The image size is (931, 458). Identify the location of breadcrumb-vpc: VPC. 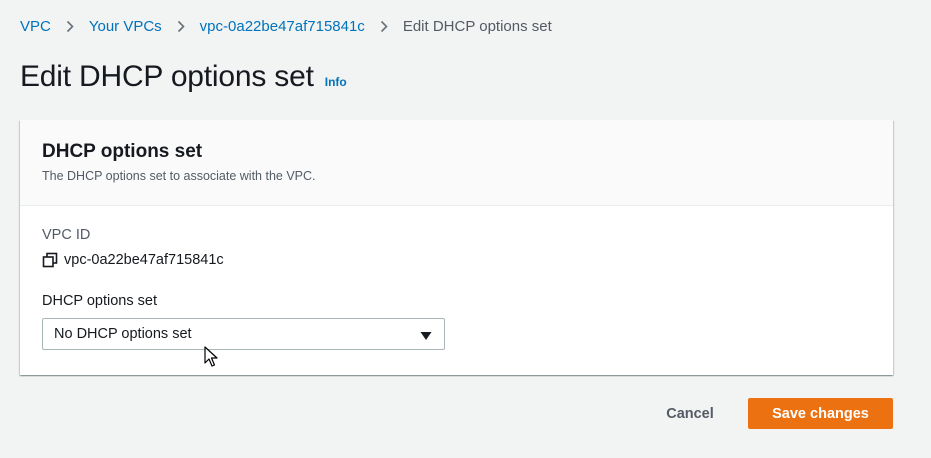
(35, 26).